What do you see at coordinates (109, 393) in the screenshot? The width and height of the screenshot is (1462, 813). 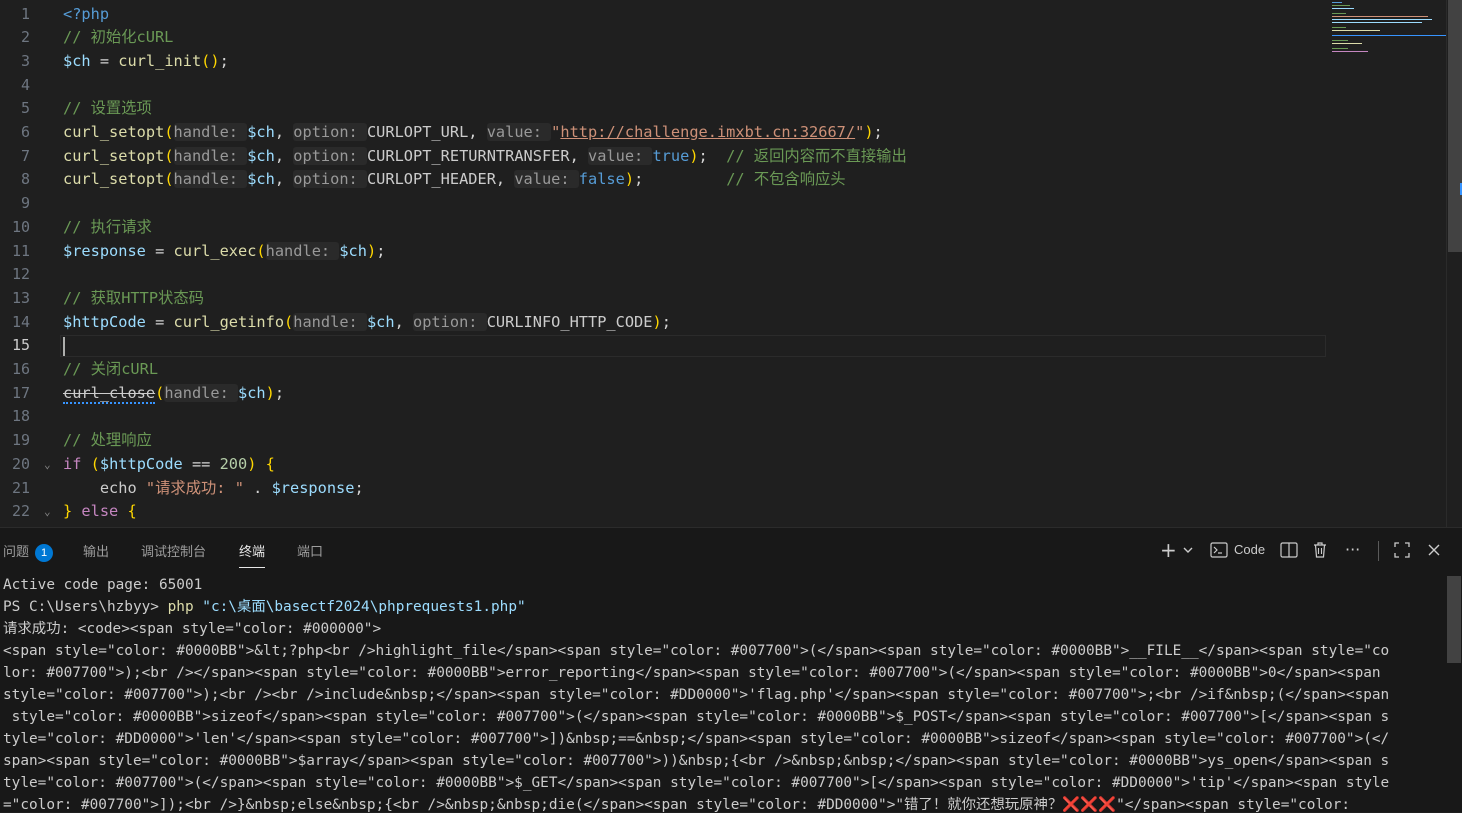 I see `code-token: curl_close` at bounding box center [109, 393].